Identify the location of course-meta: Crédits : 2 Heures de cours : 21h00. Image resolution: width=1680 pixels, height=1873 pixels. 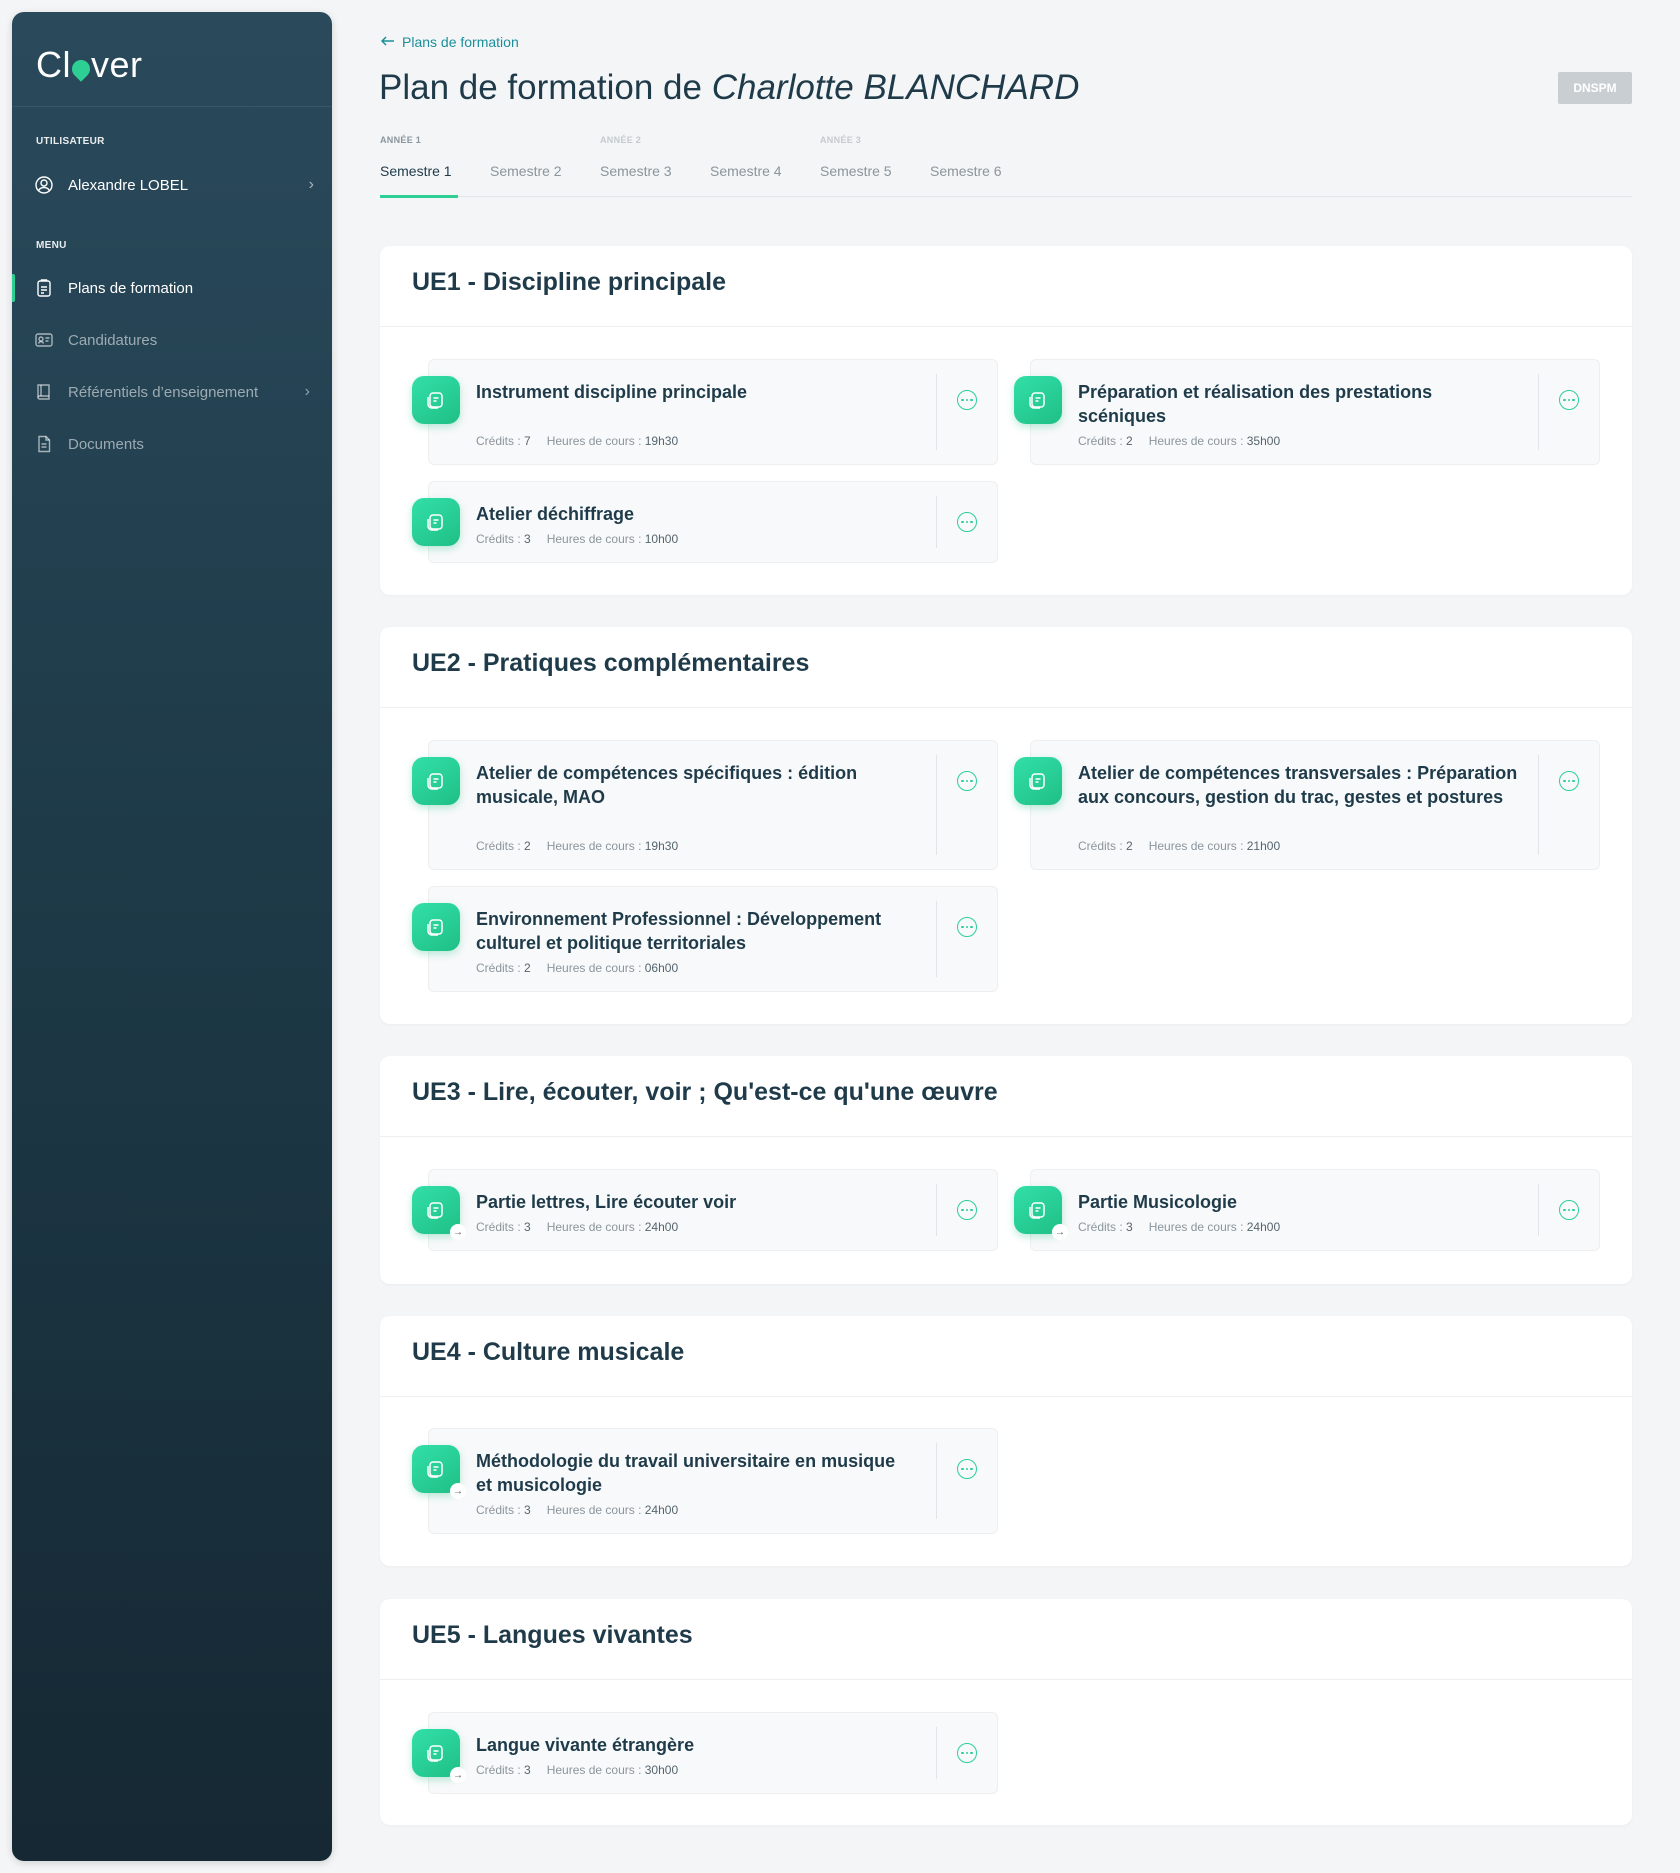
(1179, 846).